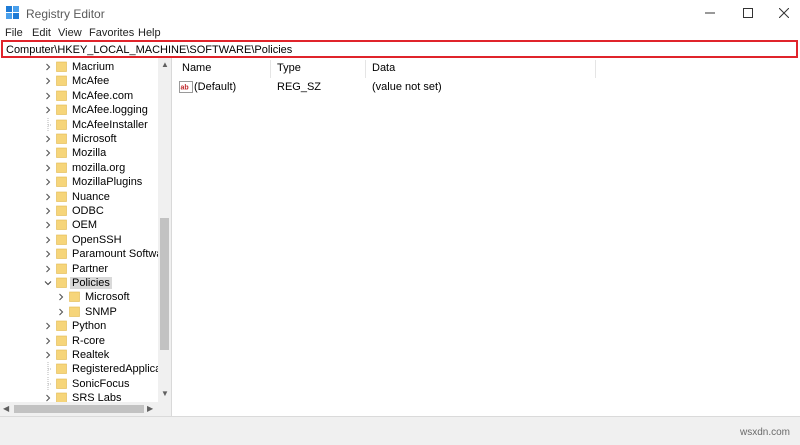  Describe the element at coordinates (80, 225) in the screenshot. I see `tree-item: OEM` at that location.